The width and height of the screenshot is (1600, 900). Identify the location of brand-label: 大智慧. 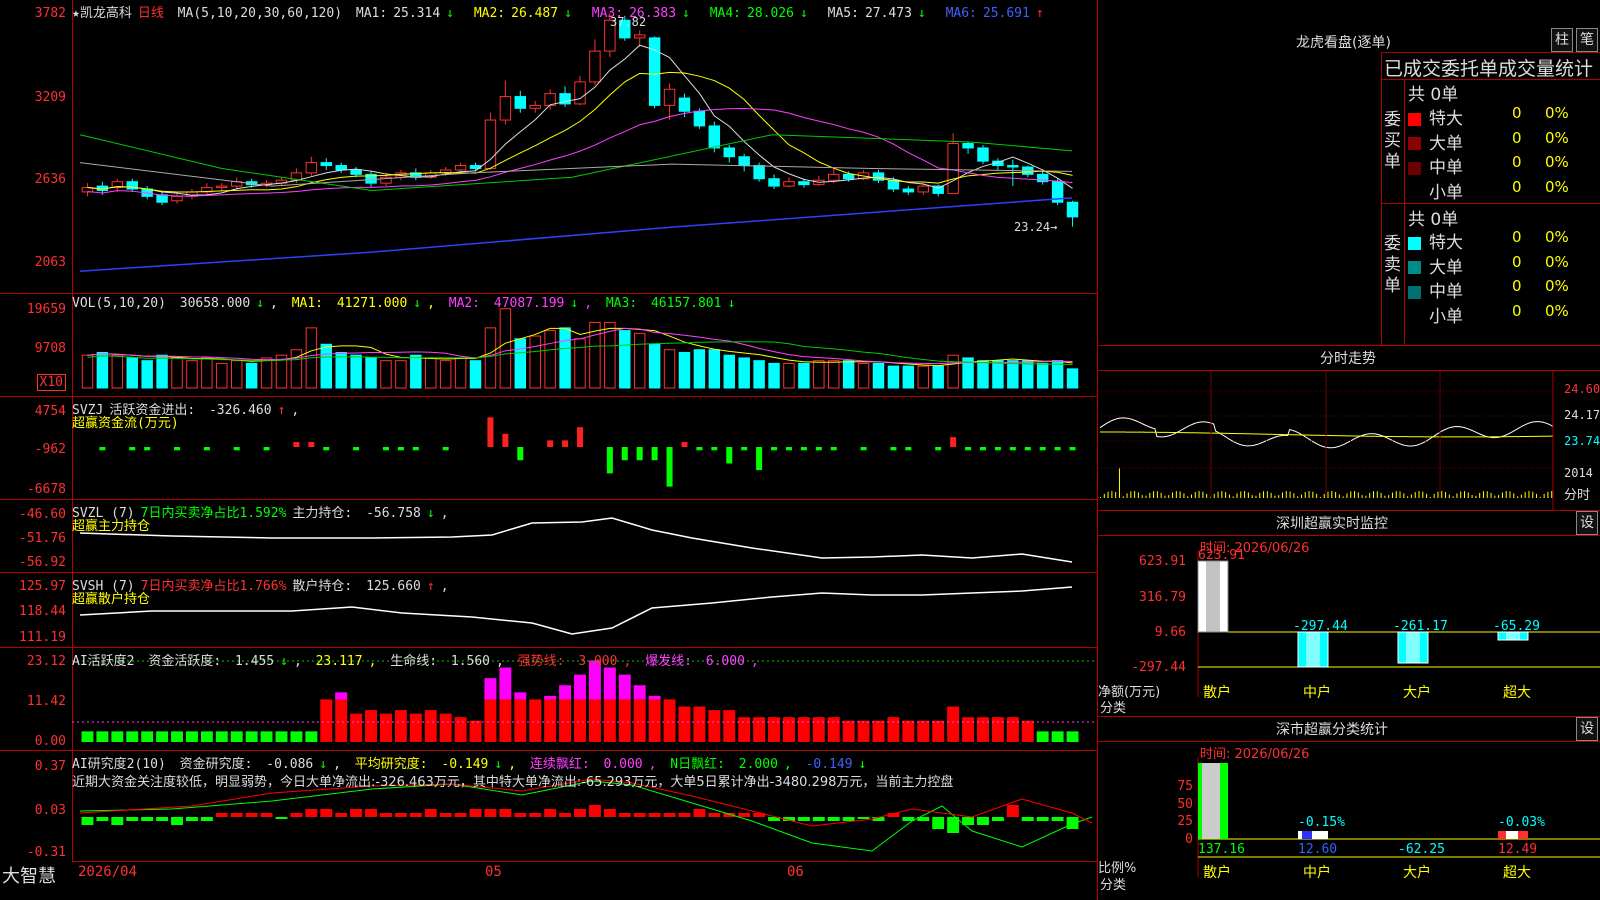
(29, 875).